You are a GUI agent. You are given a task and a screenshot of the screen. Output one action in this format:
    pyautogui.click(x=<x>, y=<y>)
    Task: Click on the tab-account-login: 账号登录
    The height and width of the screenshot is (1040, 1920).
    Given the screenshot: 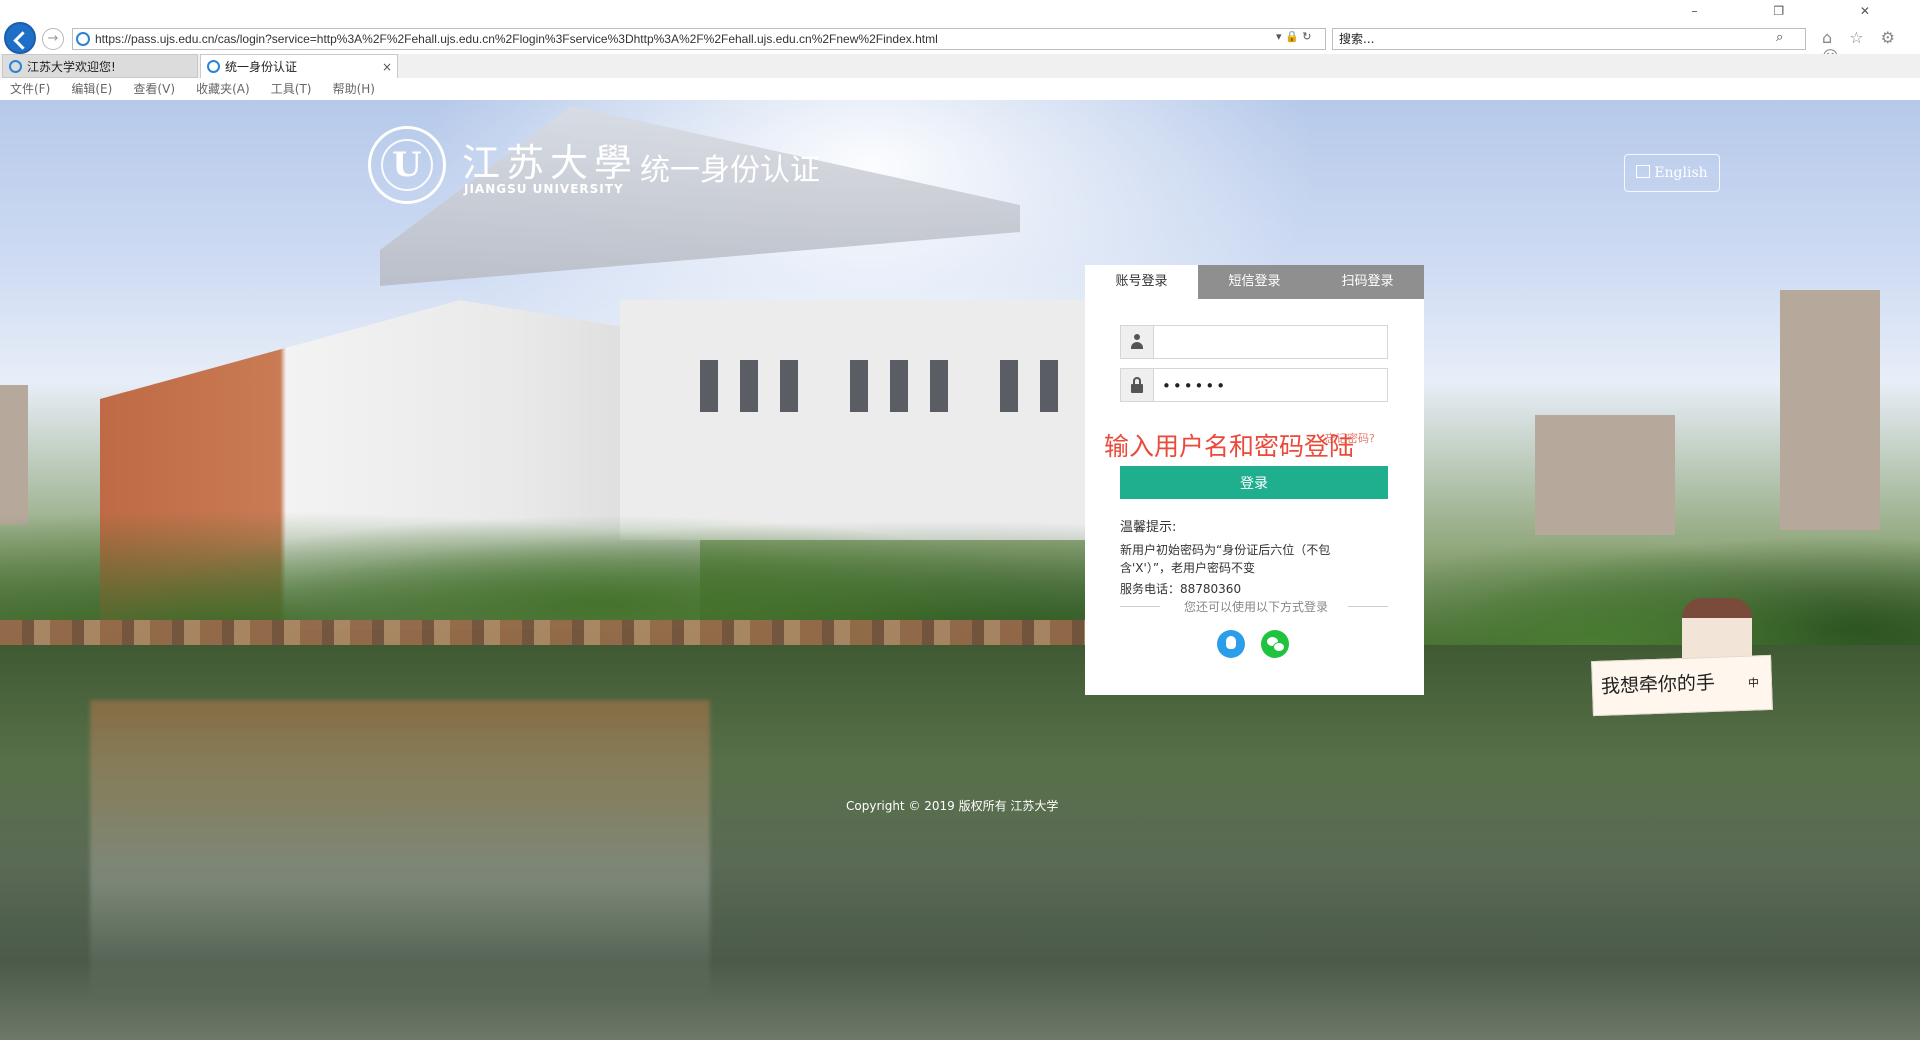 What is the action you would take?
    pyautogui.click(x=1141, y=282)
    